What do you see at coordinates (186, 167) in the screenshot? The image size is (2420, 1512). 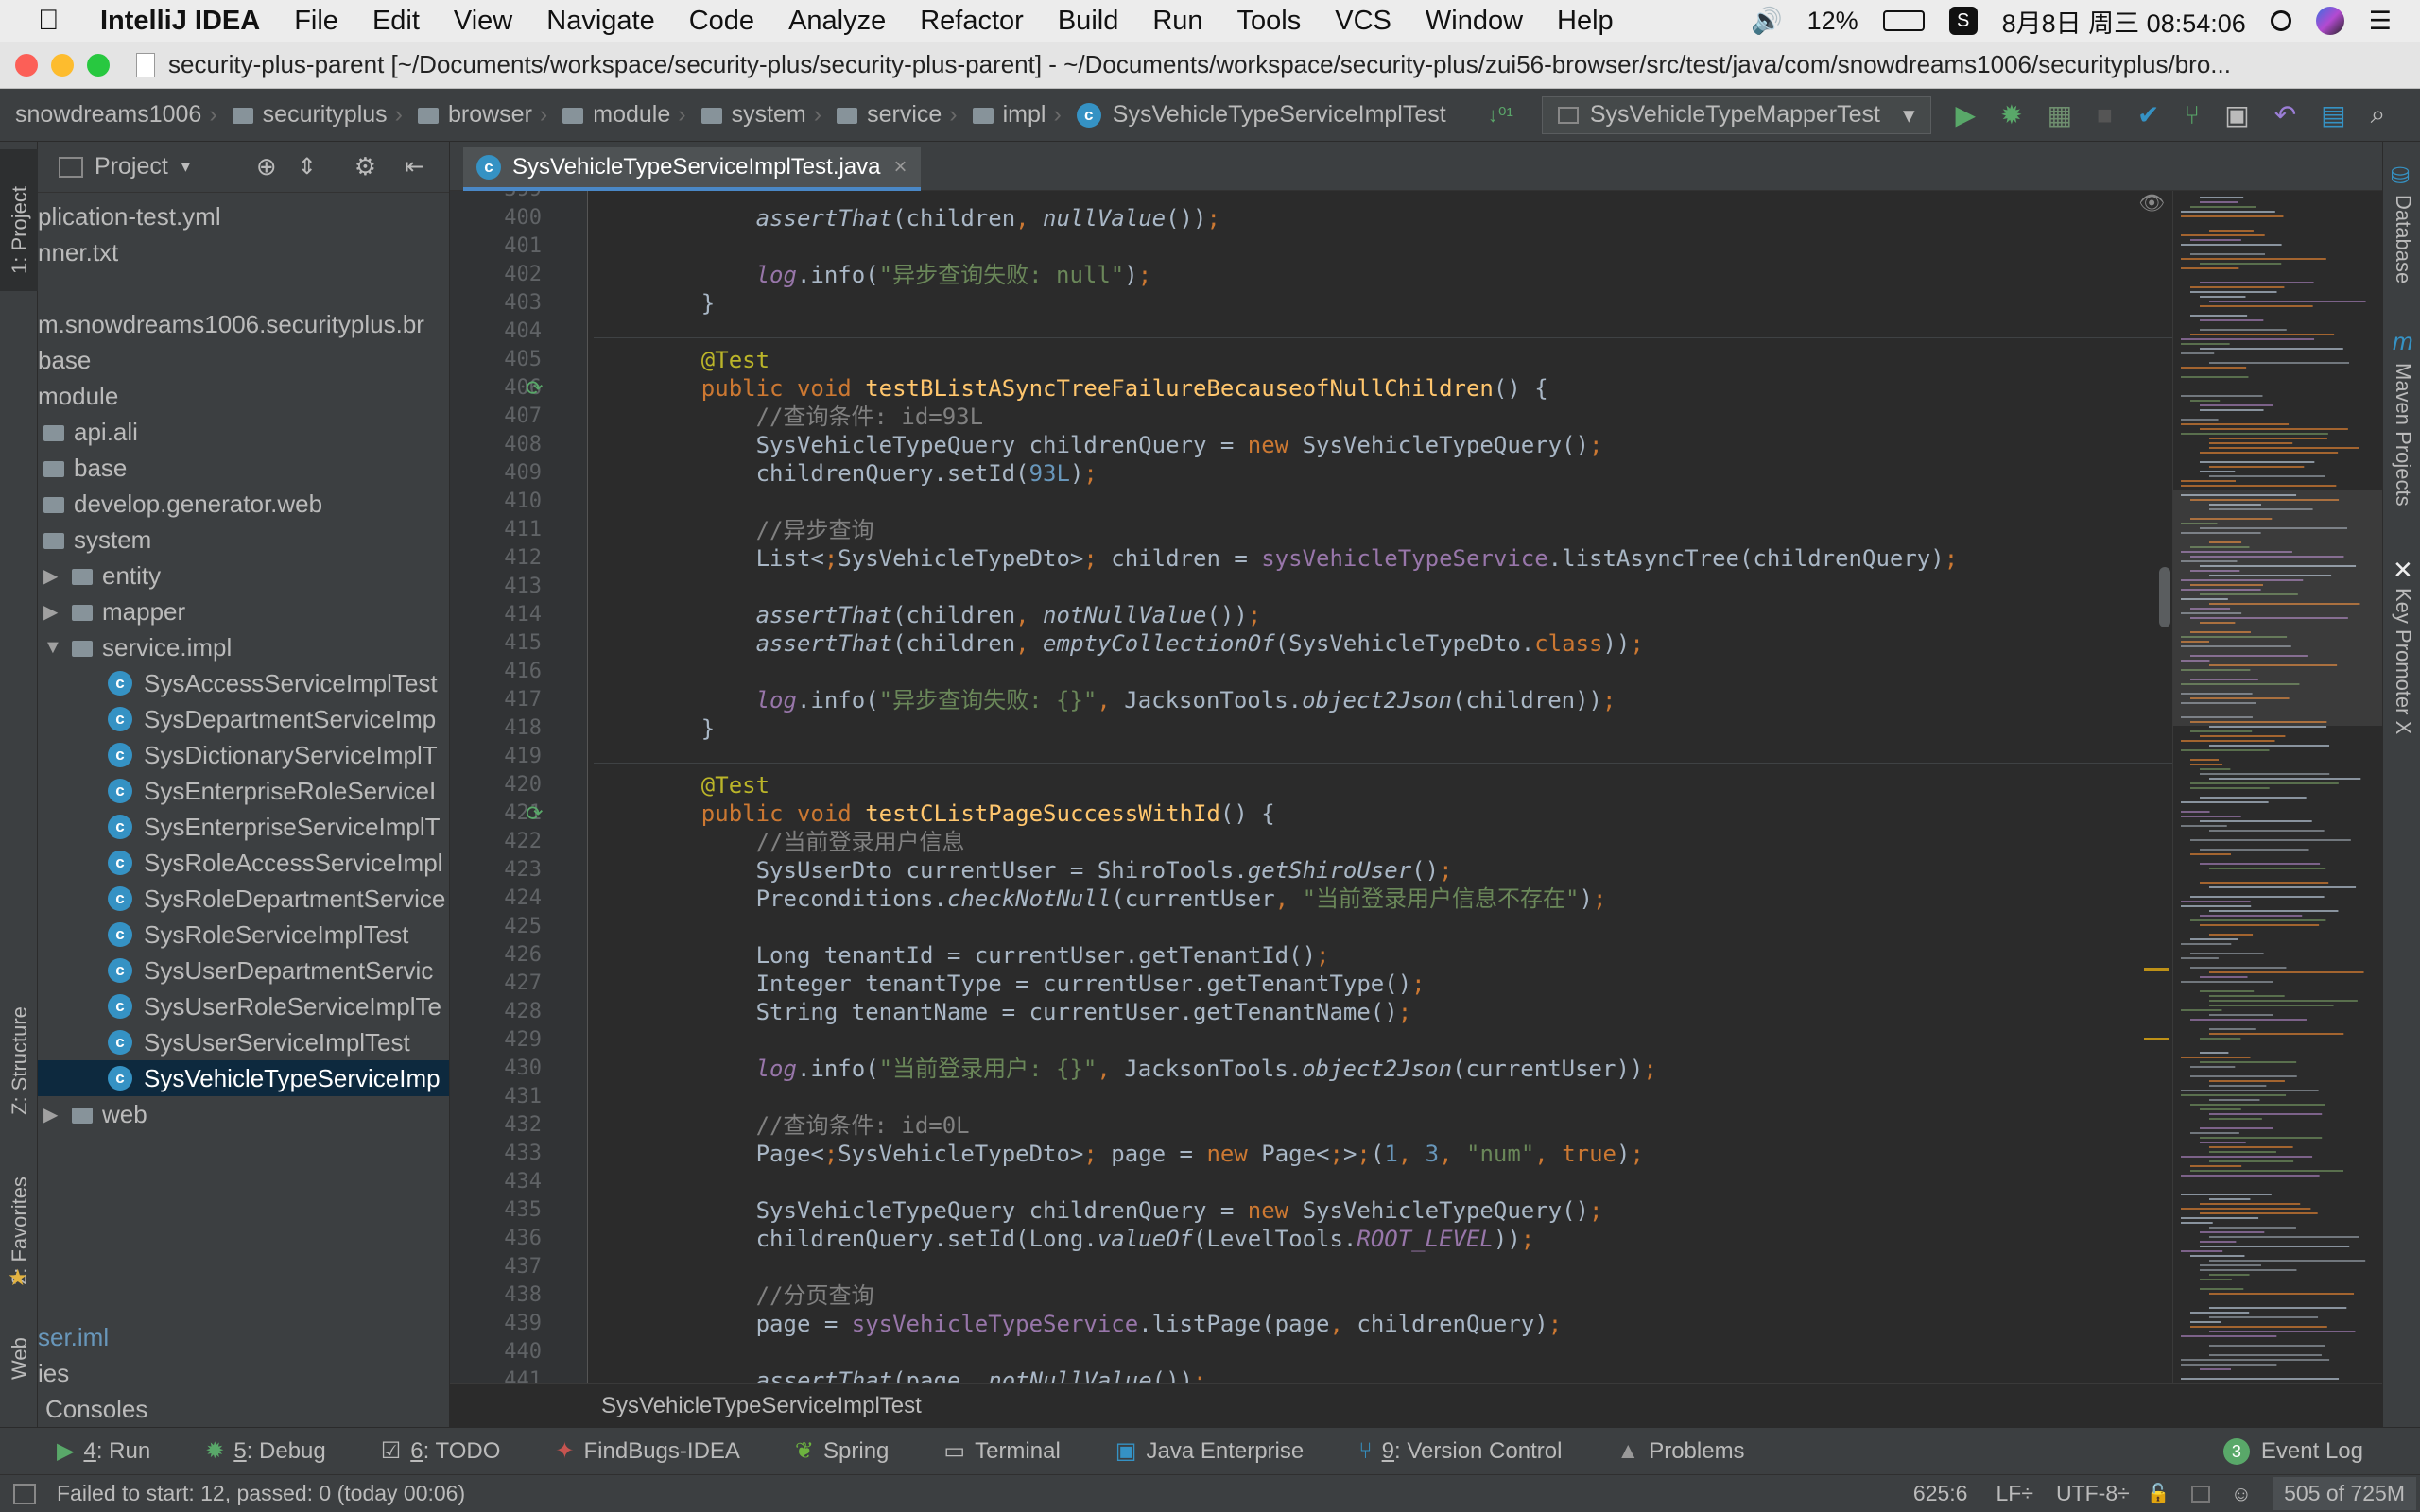 I see `chevron-down-icon: ▾` at bounding box center [186, 167].